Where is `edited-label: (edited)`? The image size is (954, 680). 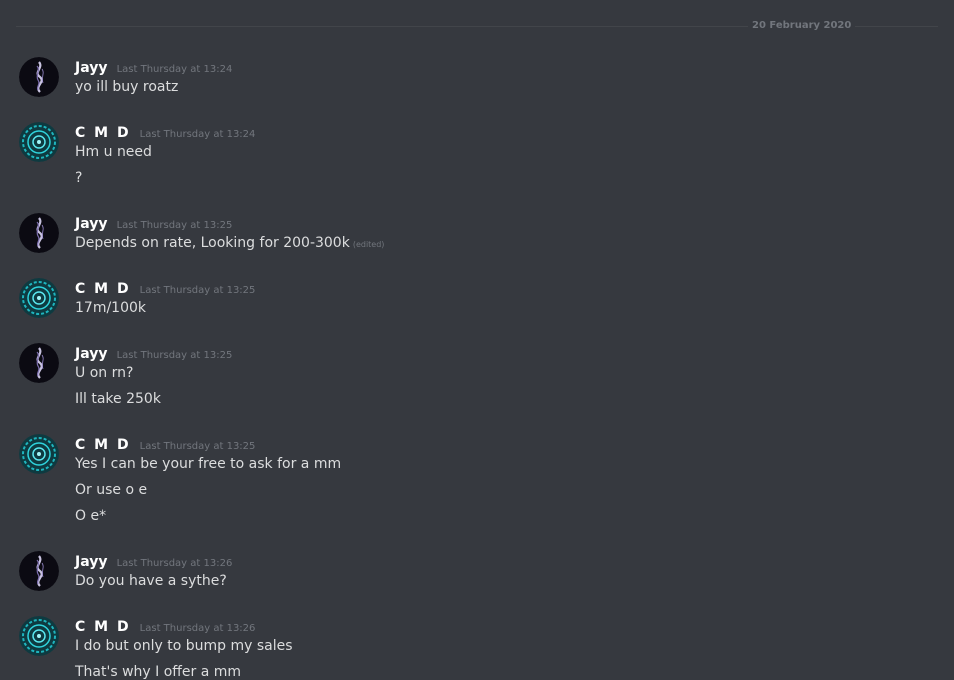 edited-label: (edited) is located at coordinates (369, 244).